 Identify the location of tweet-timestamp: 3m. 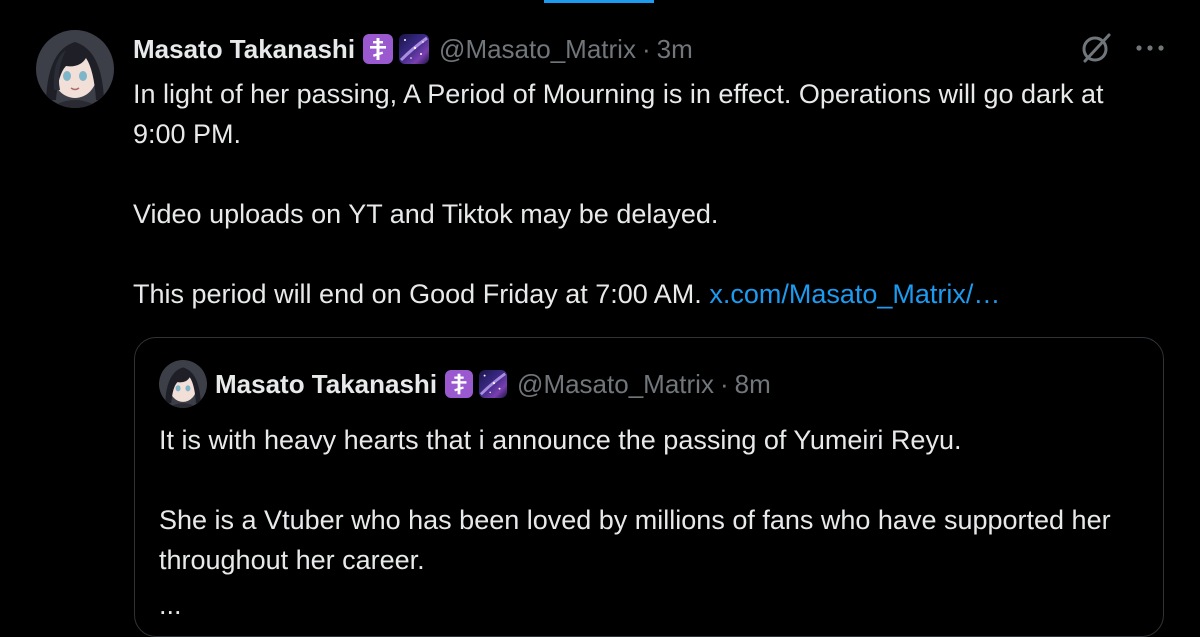
(675, 49).